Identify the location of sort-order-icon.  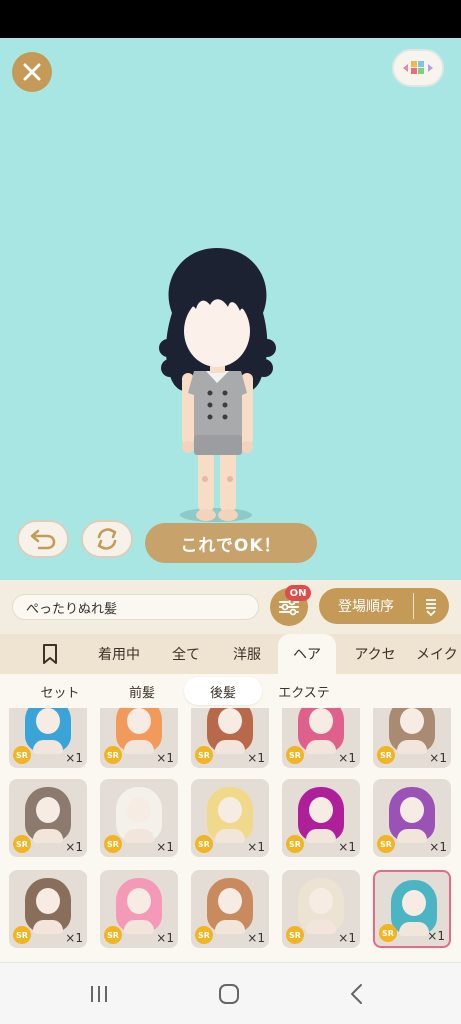
(431, 606).